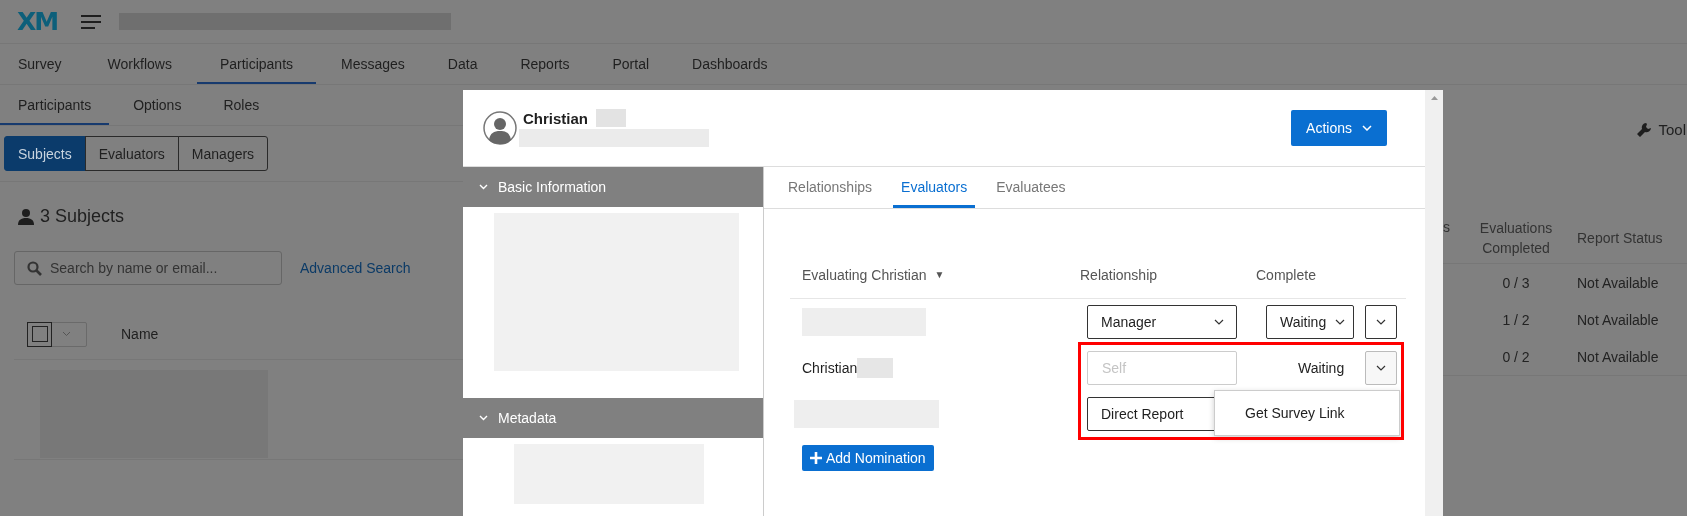  Describe the element at coordinates (34, 268) in the screenshot. I see `search-icon` at that location.